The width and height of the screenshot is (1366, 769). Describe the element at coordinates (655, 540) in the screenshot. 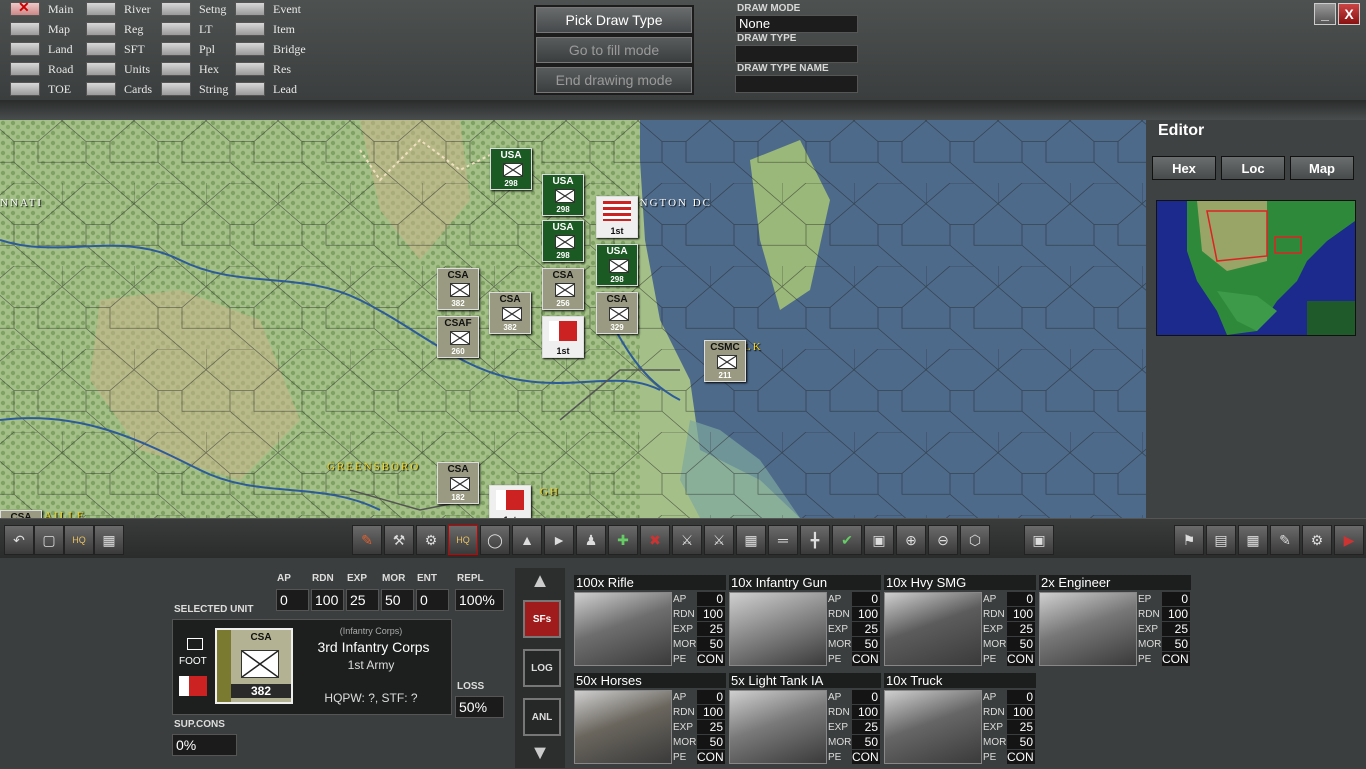

I see `remove-unit-icon: ✖` at that location.